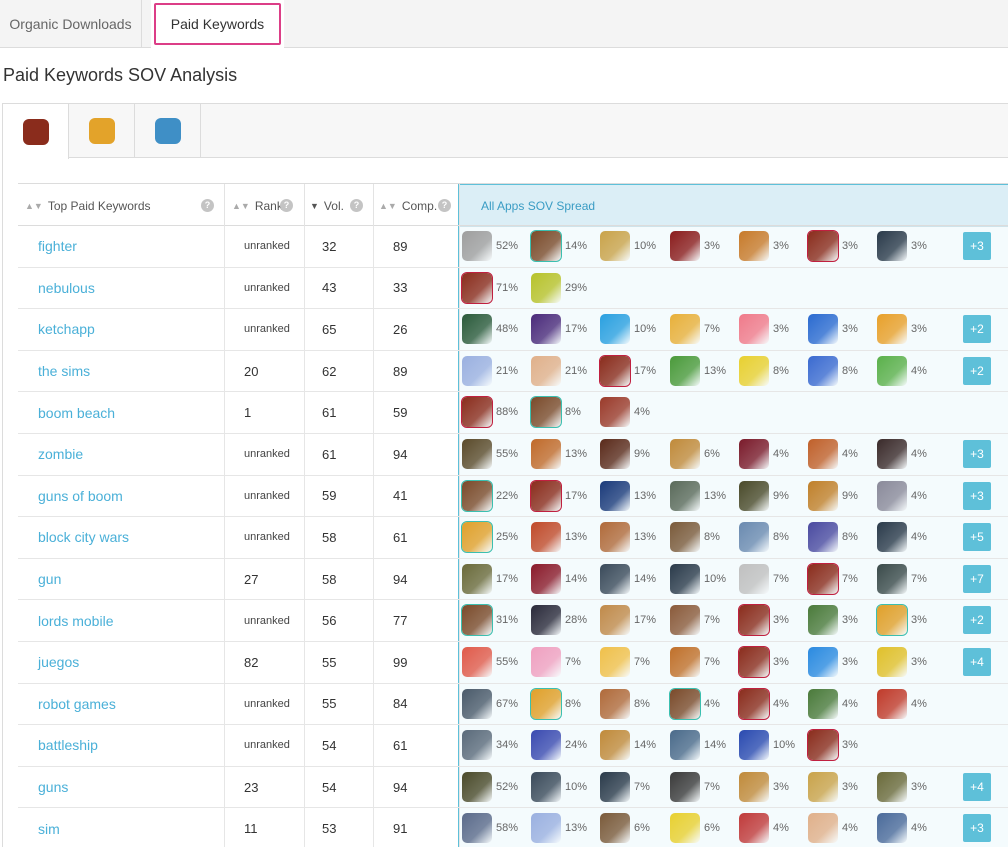 The height and width of the screenshot is (847, 1008). What do you see at coordinates (121, 787) in the screenshot?
I see `keyword-link: guns` at bounding box center [121, 787].